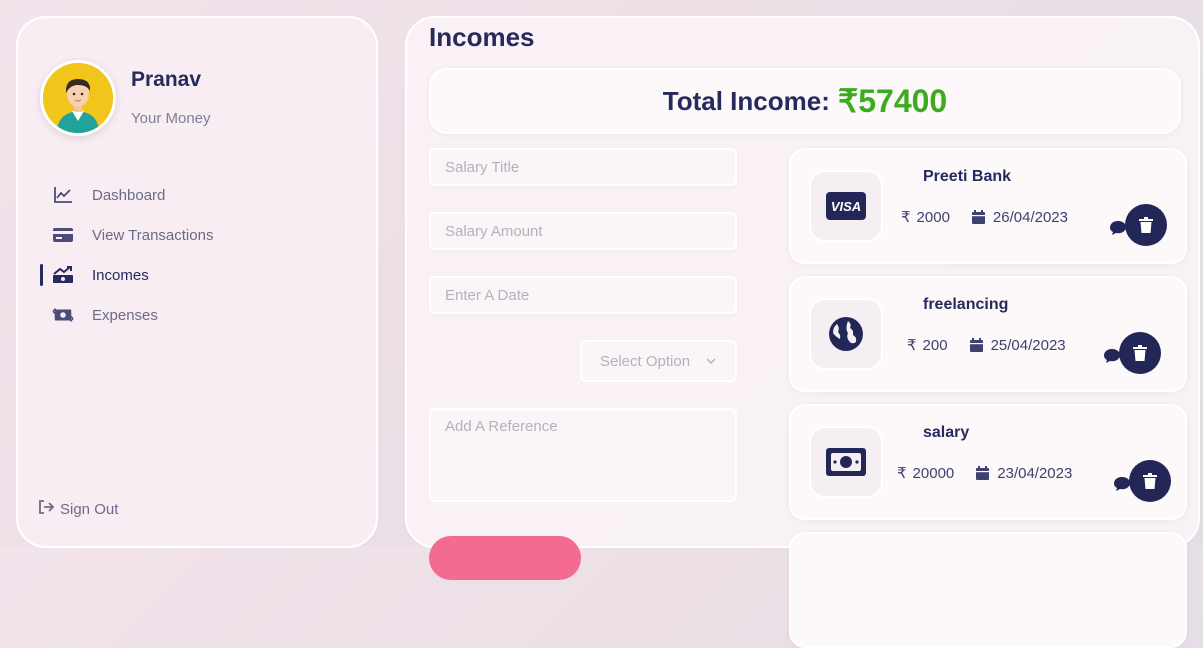 The image size is (1203, 648). I want to click on income-date: 25/04/2023, so click(1028, 345).